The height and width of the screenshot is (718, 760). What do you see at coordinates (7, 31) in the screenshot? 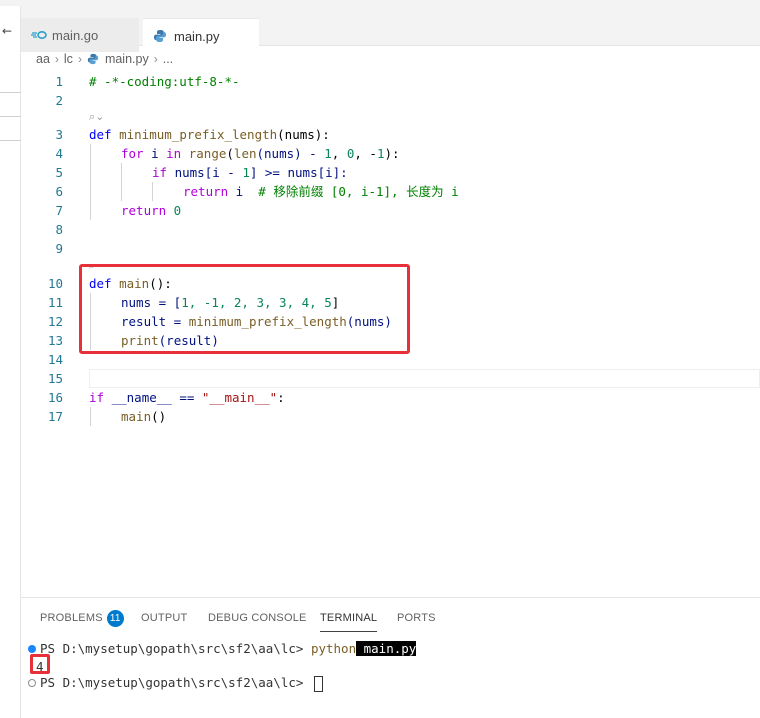
I see `chevron-left-icon: ←` at bounding box center [7, 31].